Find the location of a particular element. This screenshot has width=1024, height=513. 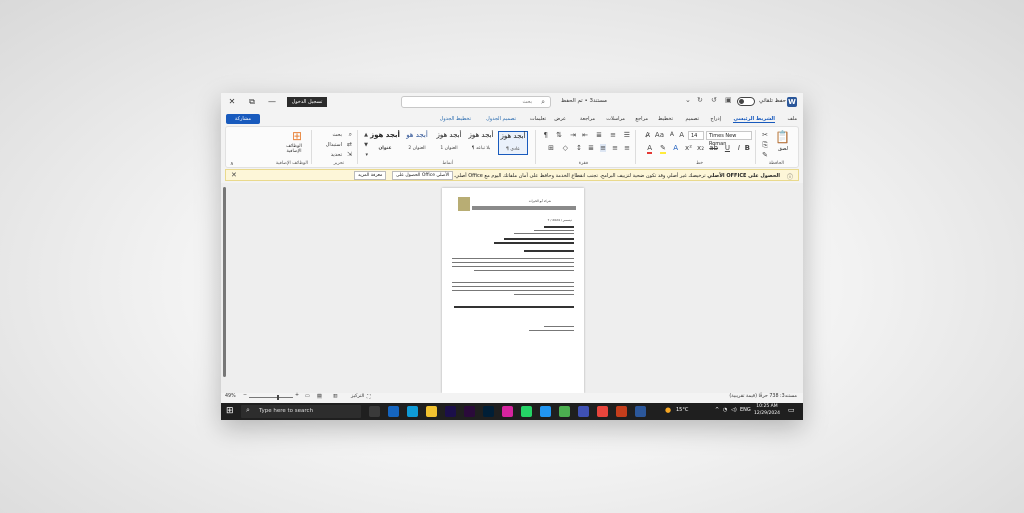

paste-button: لصق is located at coordinates (783, 149).